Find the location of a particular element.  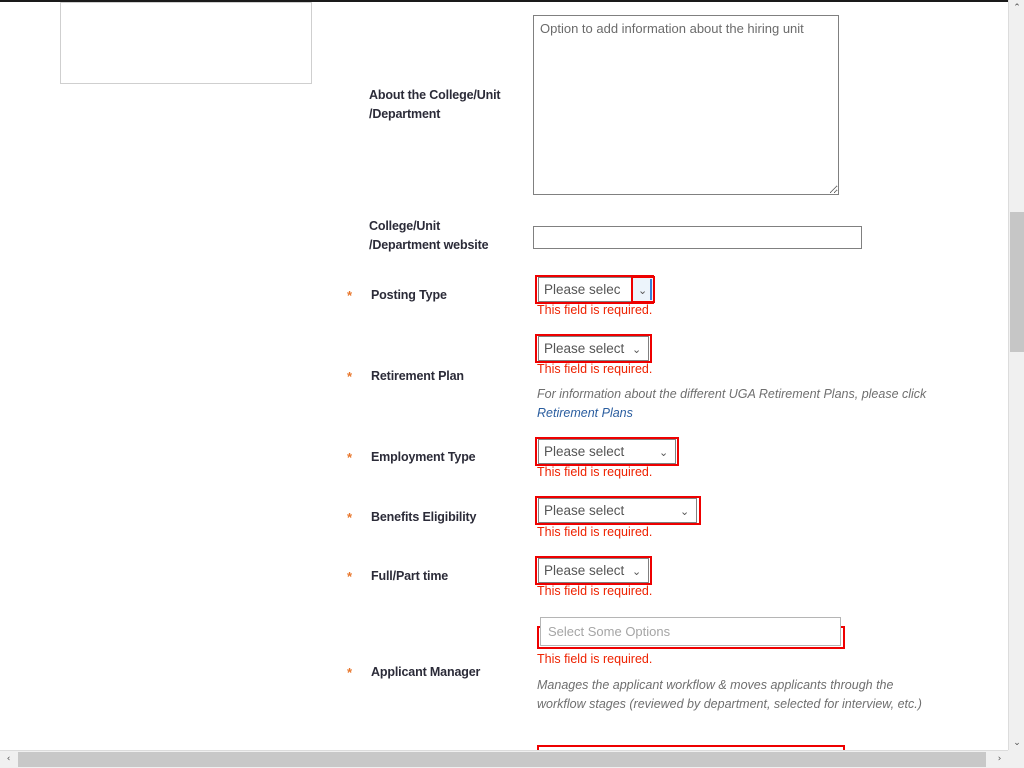

label-retirement-plan: Retirement Plan is located at coordinates (417, 376).